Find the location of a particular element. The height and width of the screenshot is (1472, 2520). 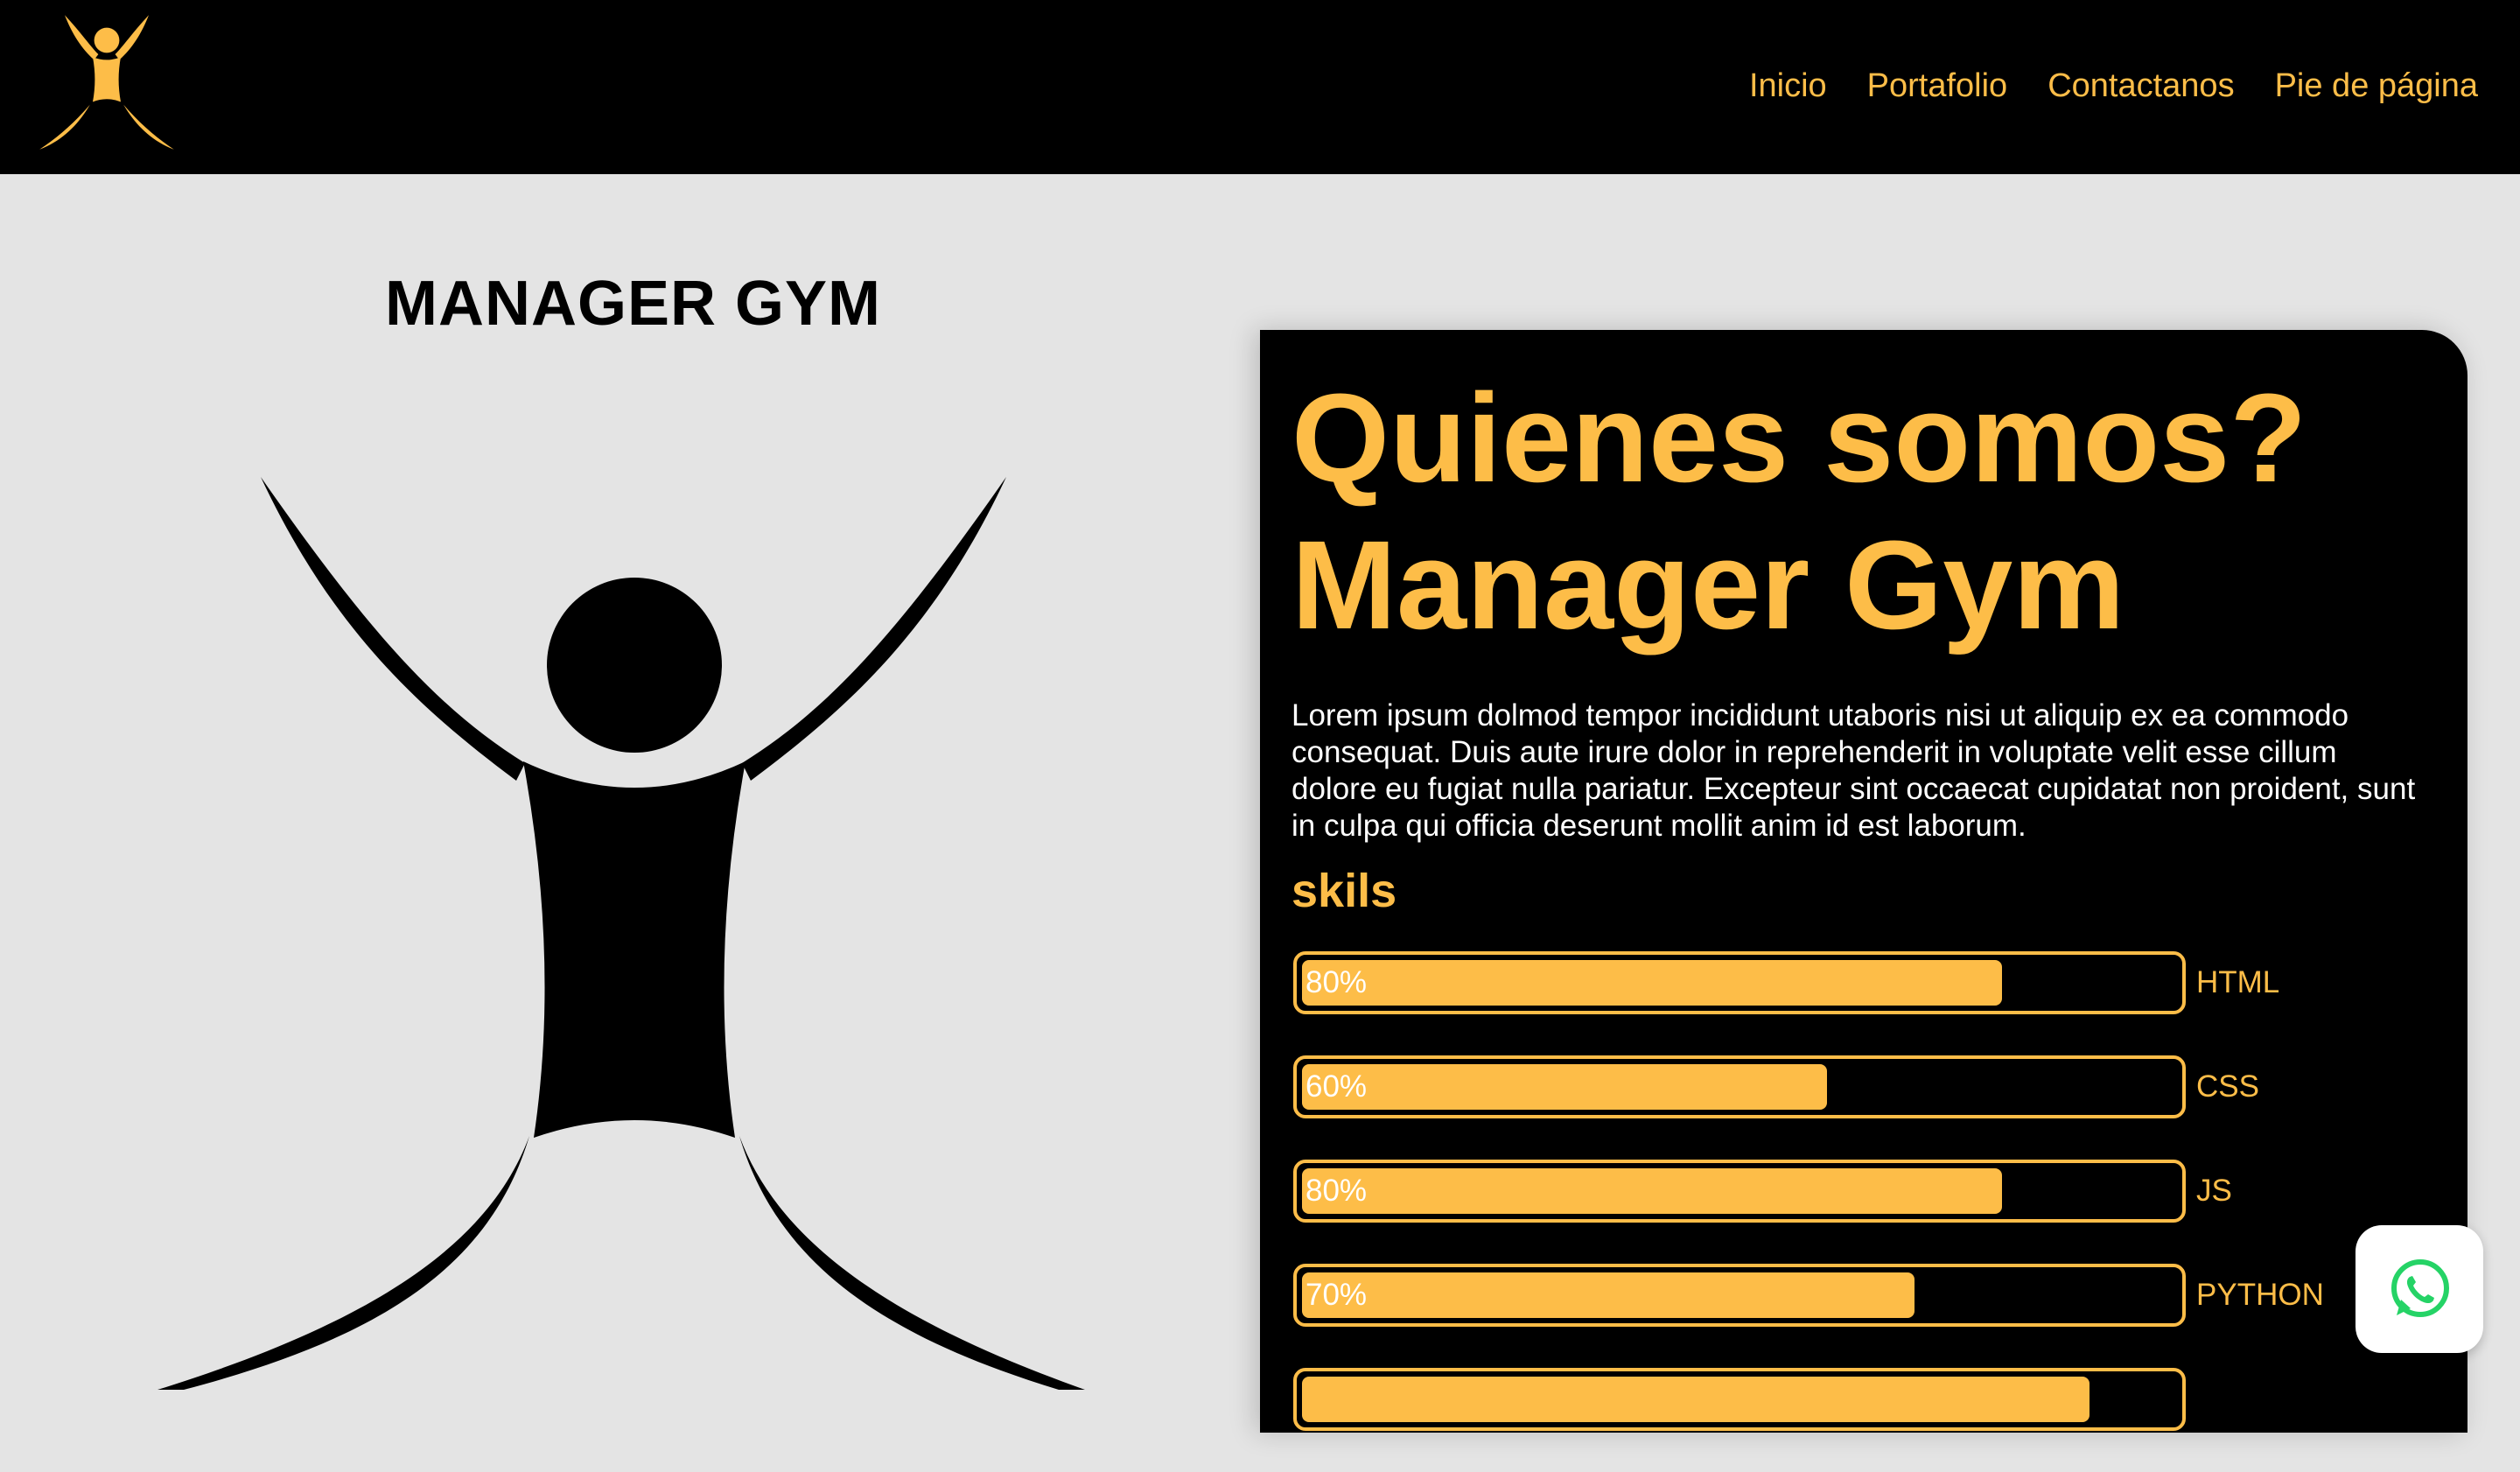

skill-name: JS is located at coordinates (2214, 1191).